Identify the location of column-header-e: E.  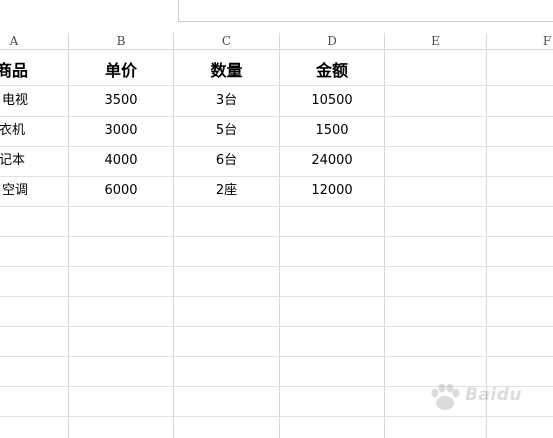
(435, 41).